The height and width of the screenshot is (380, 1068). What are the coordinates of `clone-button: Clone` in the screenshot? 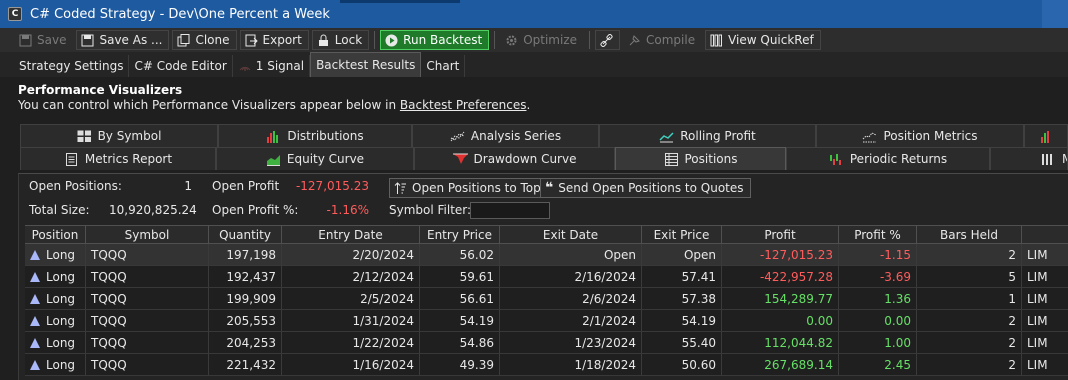 It's located at (204, 40).